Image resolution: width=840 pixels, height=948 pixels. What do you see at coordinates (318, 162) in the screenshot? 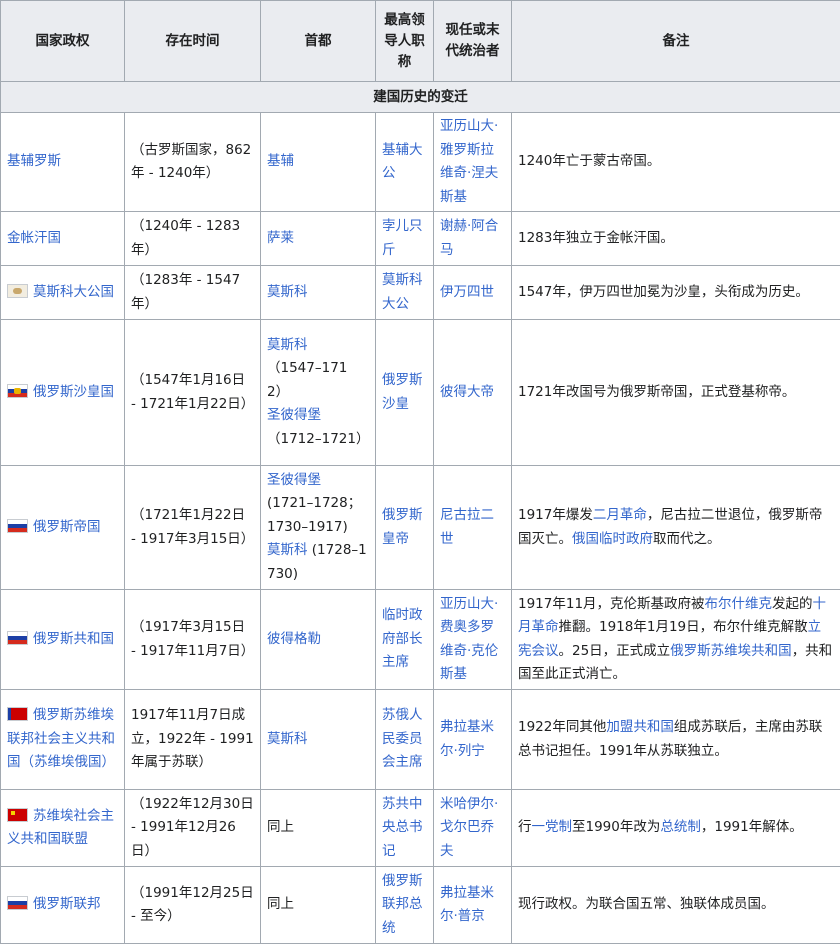
I see `capital-cell: 基辅` at bounding box center [318, 162].